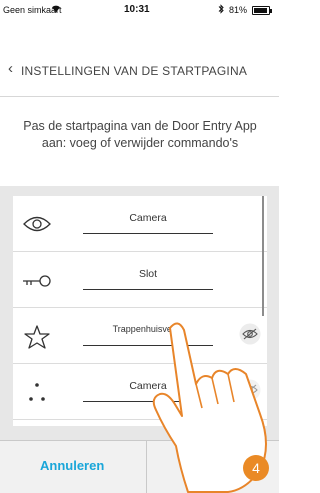  I want to click on item-label: Camera, so click(148, 218).